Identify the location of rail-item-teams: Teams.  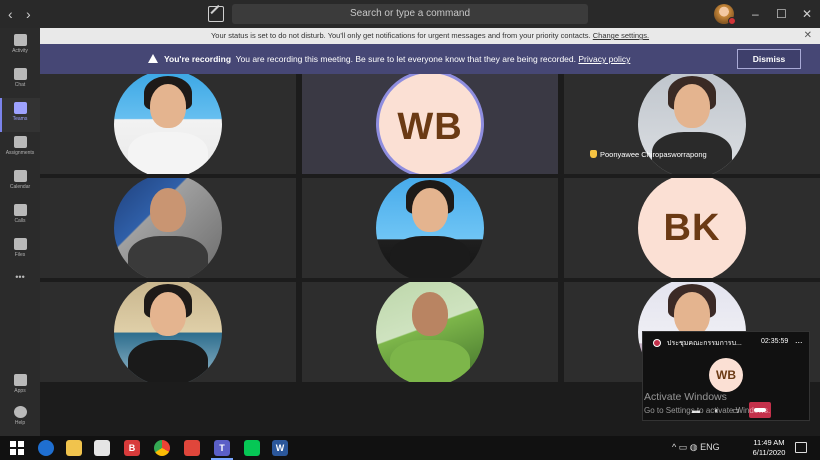
(20, 115).